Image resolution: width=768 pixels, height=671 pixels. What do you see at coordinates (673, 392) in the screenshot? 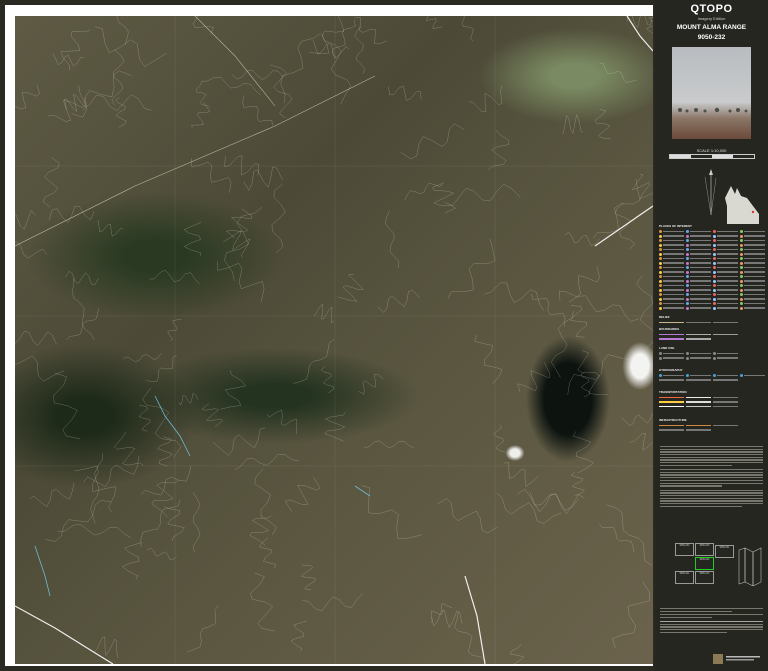
I see `legend-heading: TRANSPORTATION` at bounding box center [673, 392].